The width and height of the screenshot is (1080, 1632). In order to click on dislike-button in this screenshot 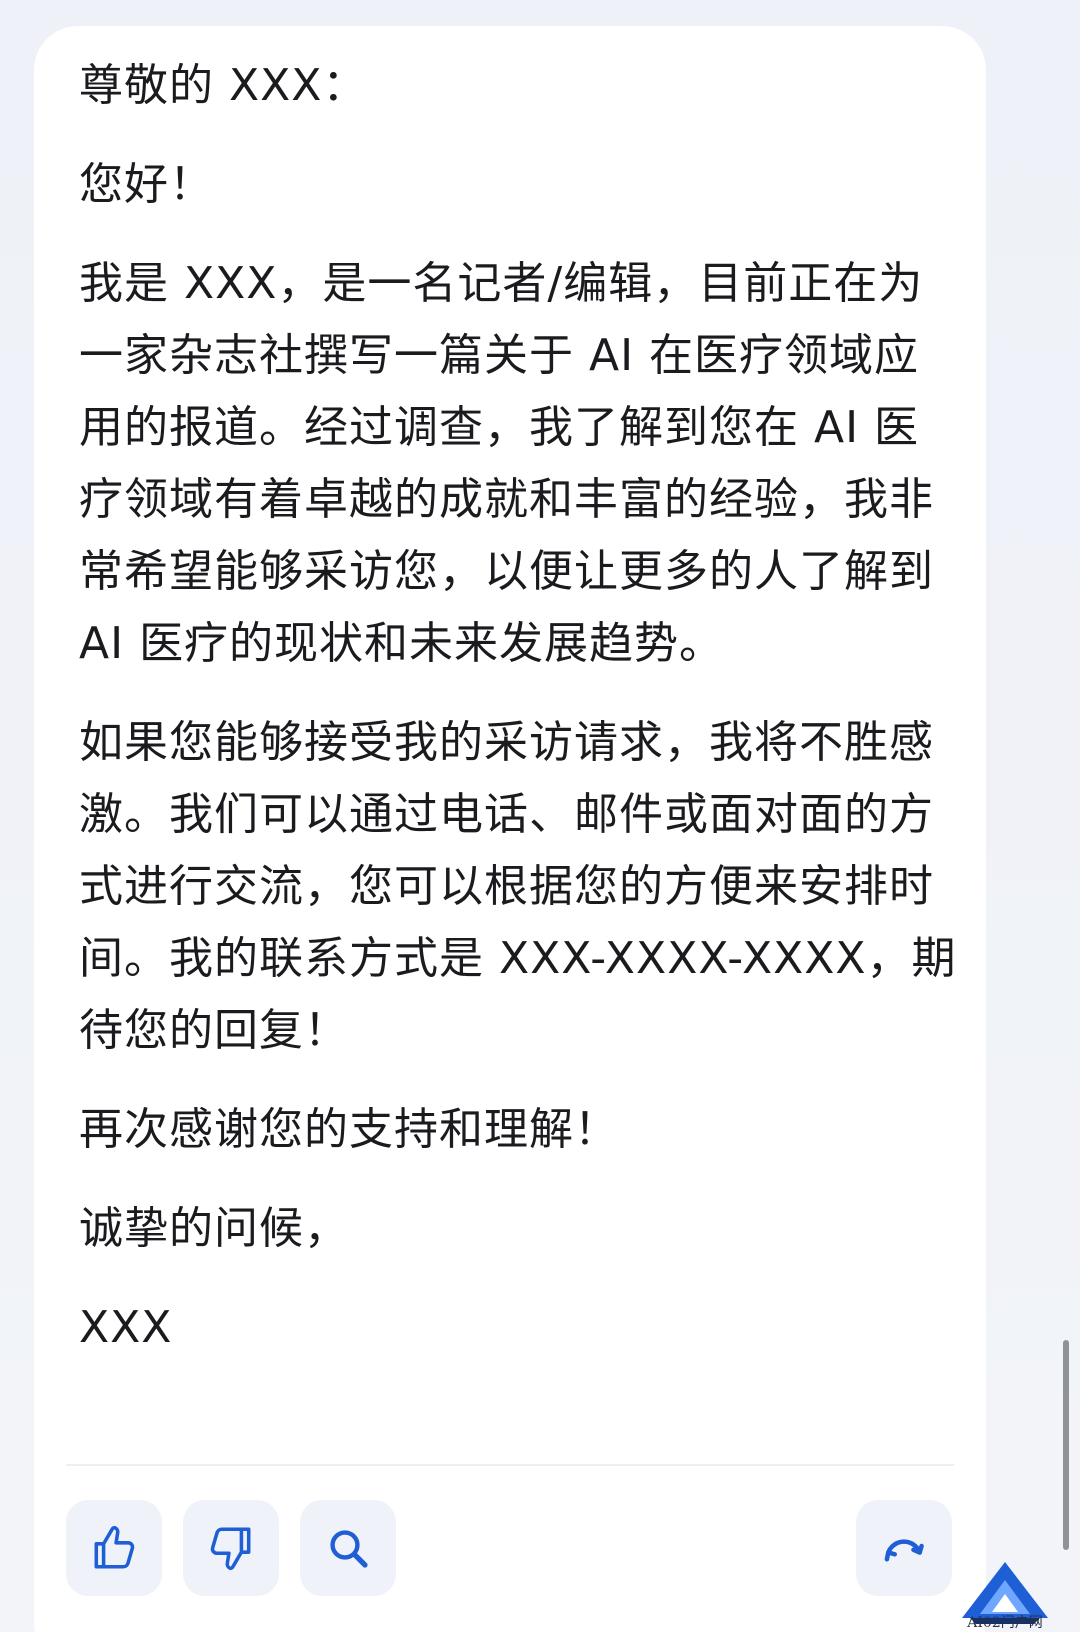, I will do `click(231, 1548)`.